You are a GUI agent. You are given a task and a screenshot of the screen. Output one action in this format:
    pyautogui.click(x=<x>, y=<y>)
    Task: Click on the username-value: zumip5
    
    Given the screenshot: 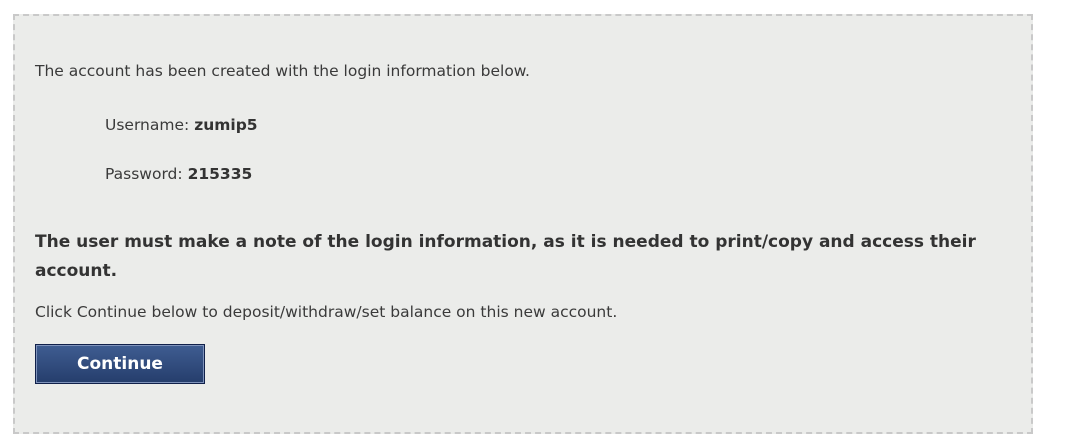 What is the action you would take?
    pyautogui.click(x=226, y=125)
    